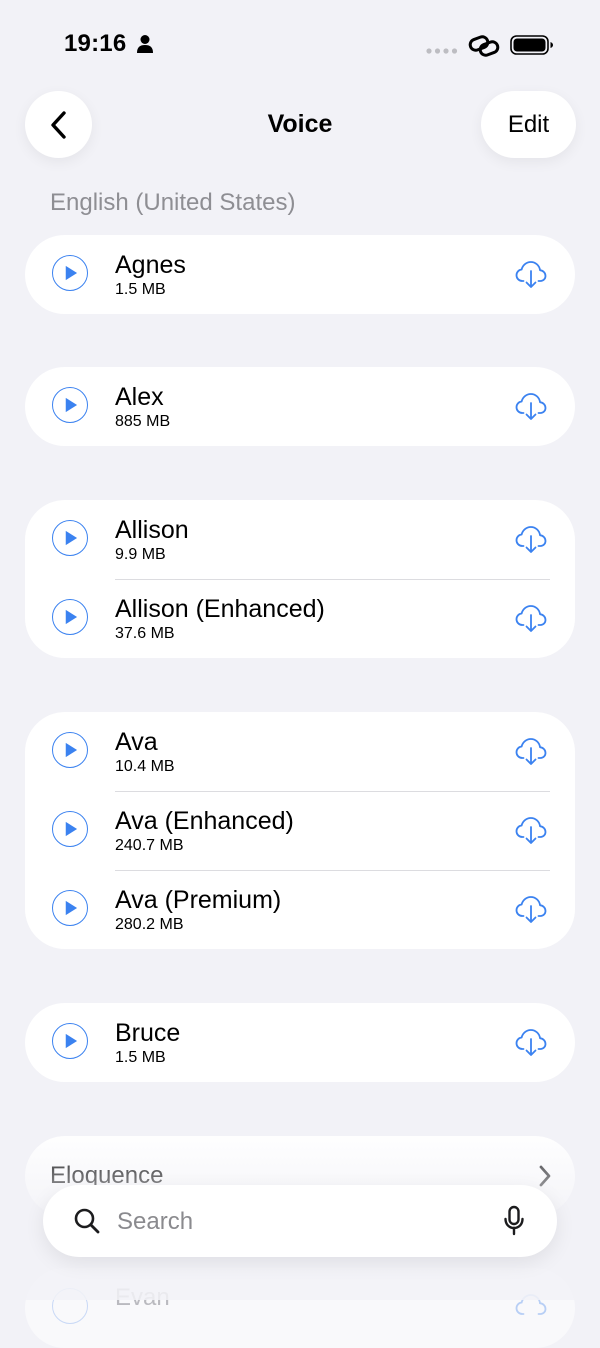 The width and height of the screenshot is (600, 1348). Describe the element at coordinates (95, 43) in the screenshot. I see `status-time: 19:16` at that location.